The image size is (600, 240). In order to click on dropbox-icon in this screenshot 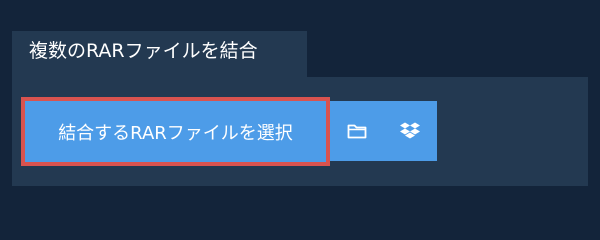, I will do `click(410, 131)`.